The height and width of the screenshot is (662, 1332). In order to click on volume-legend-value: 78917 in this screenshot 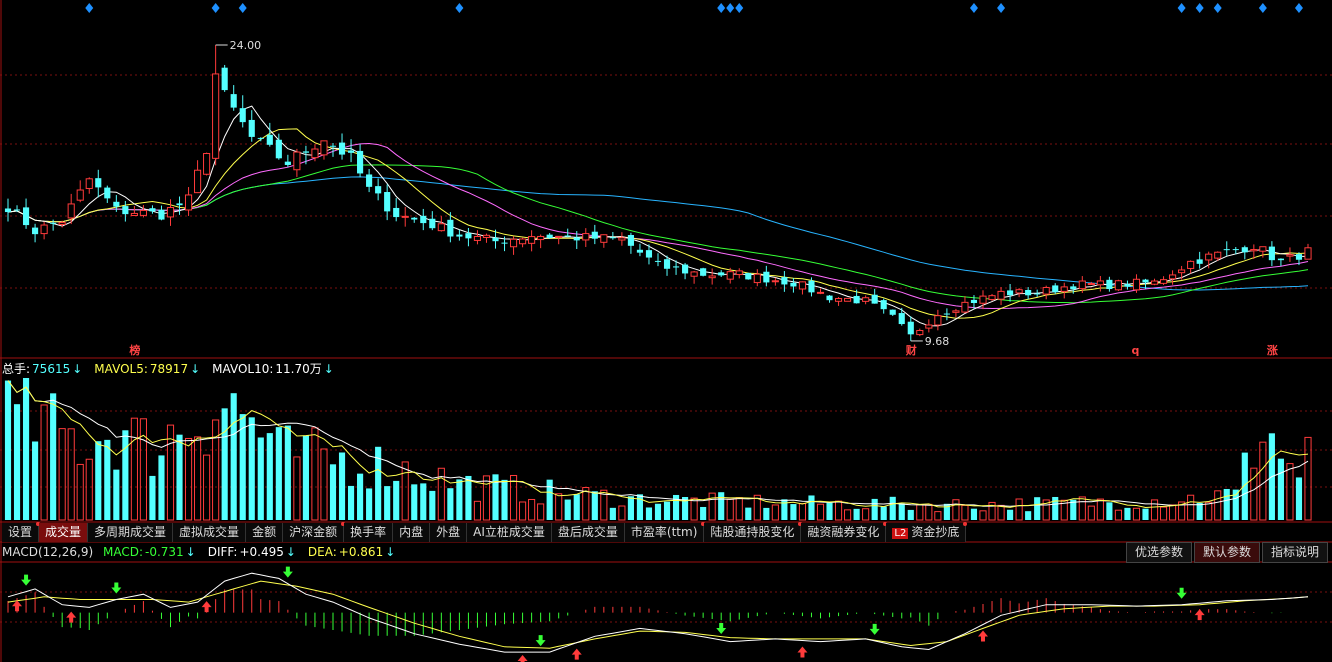, I will do `click(169, 369)`.